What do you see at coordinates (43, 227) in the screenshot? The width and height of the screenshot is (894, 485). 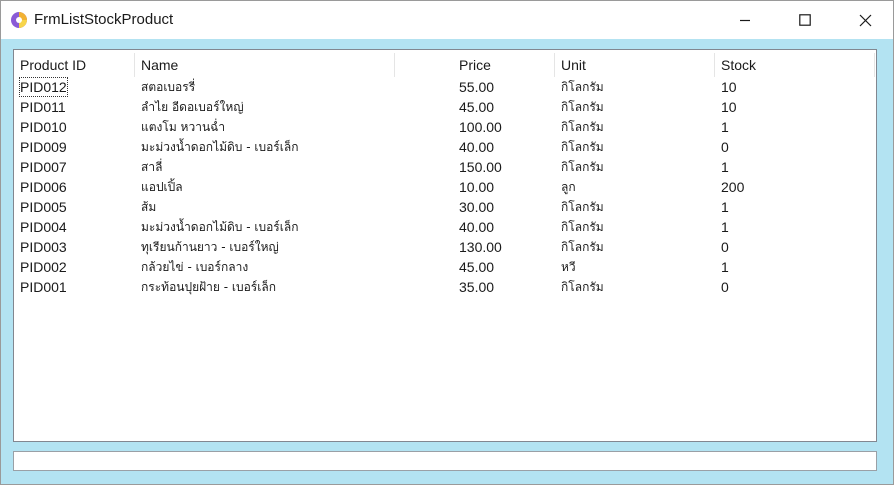 I see `cell-product-id: PID004` at bounding box center [43, 227].